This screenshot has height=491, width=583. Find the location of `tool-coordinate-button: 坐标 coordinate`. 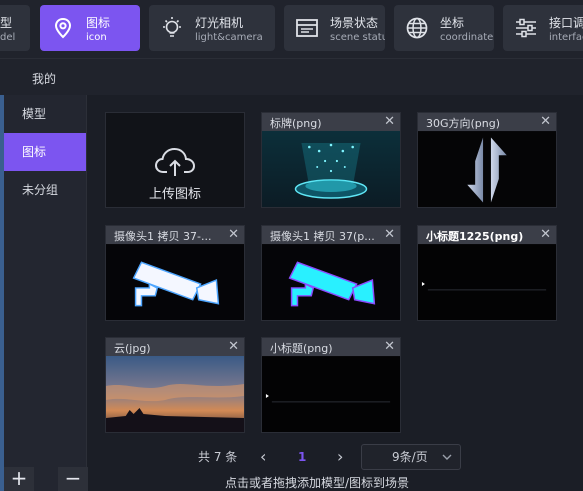

tool-coordinate-button: 坐标 coordinate is located at coordinates (444, 28).